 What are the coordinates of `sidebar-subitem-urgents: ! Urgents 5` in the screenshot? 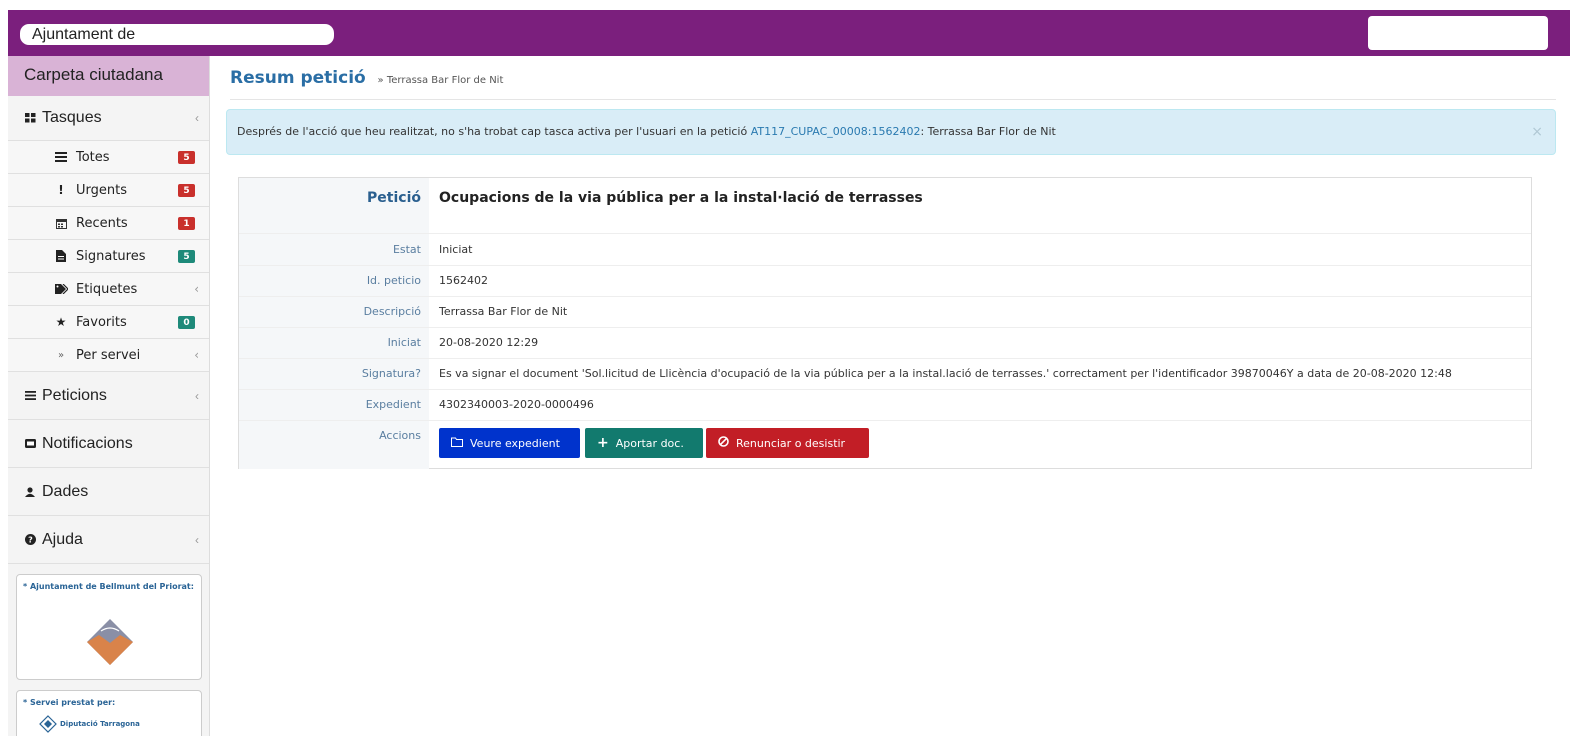 It's located at (108, 190).